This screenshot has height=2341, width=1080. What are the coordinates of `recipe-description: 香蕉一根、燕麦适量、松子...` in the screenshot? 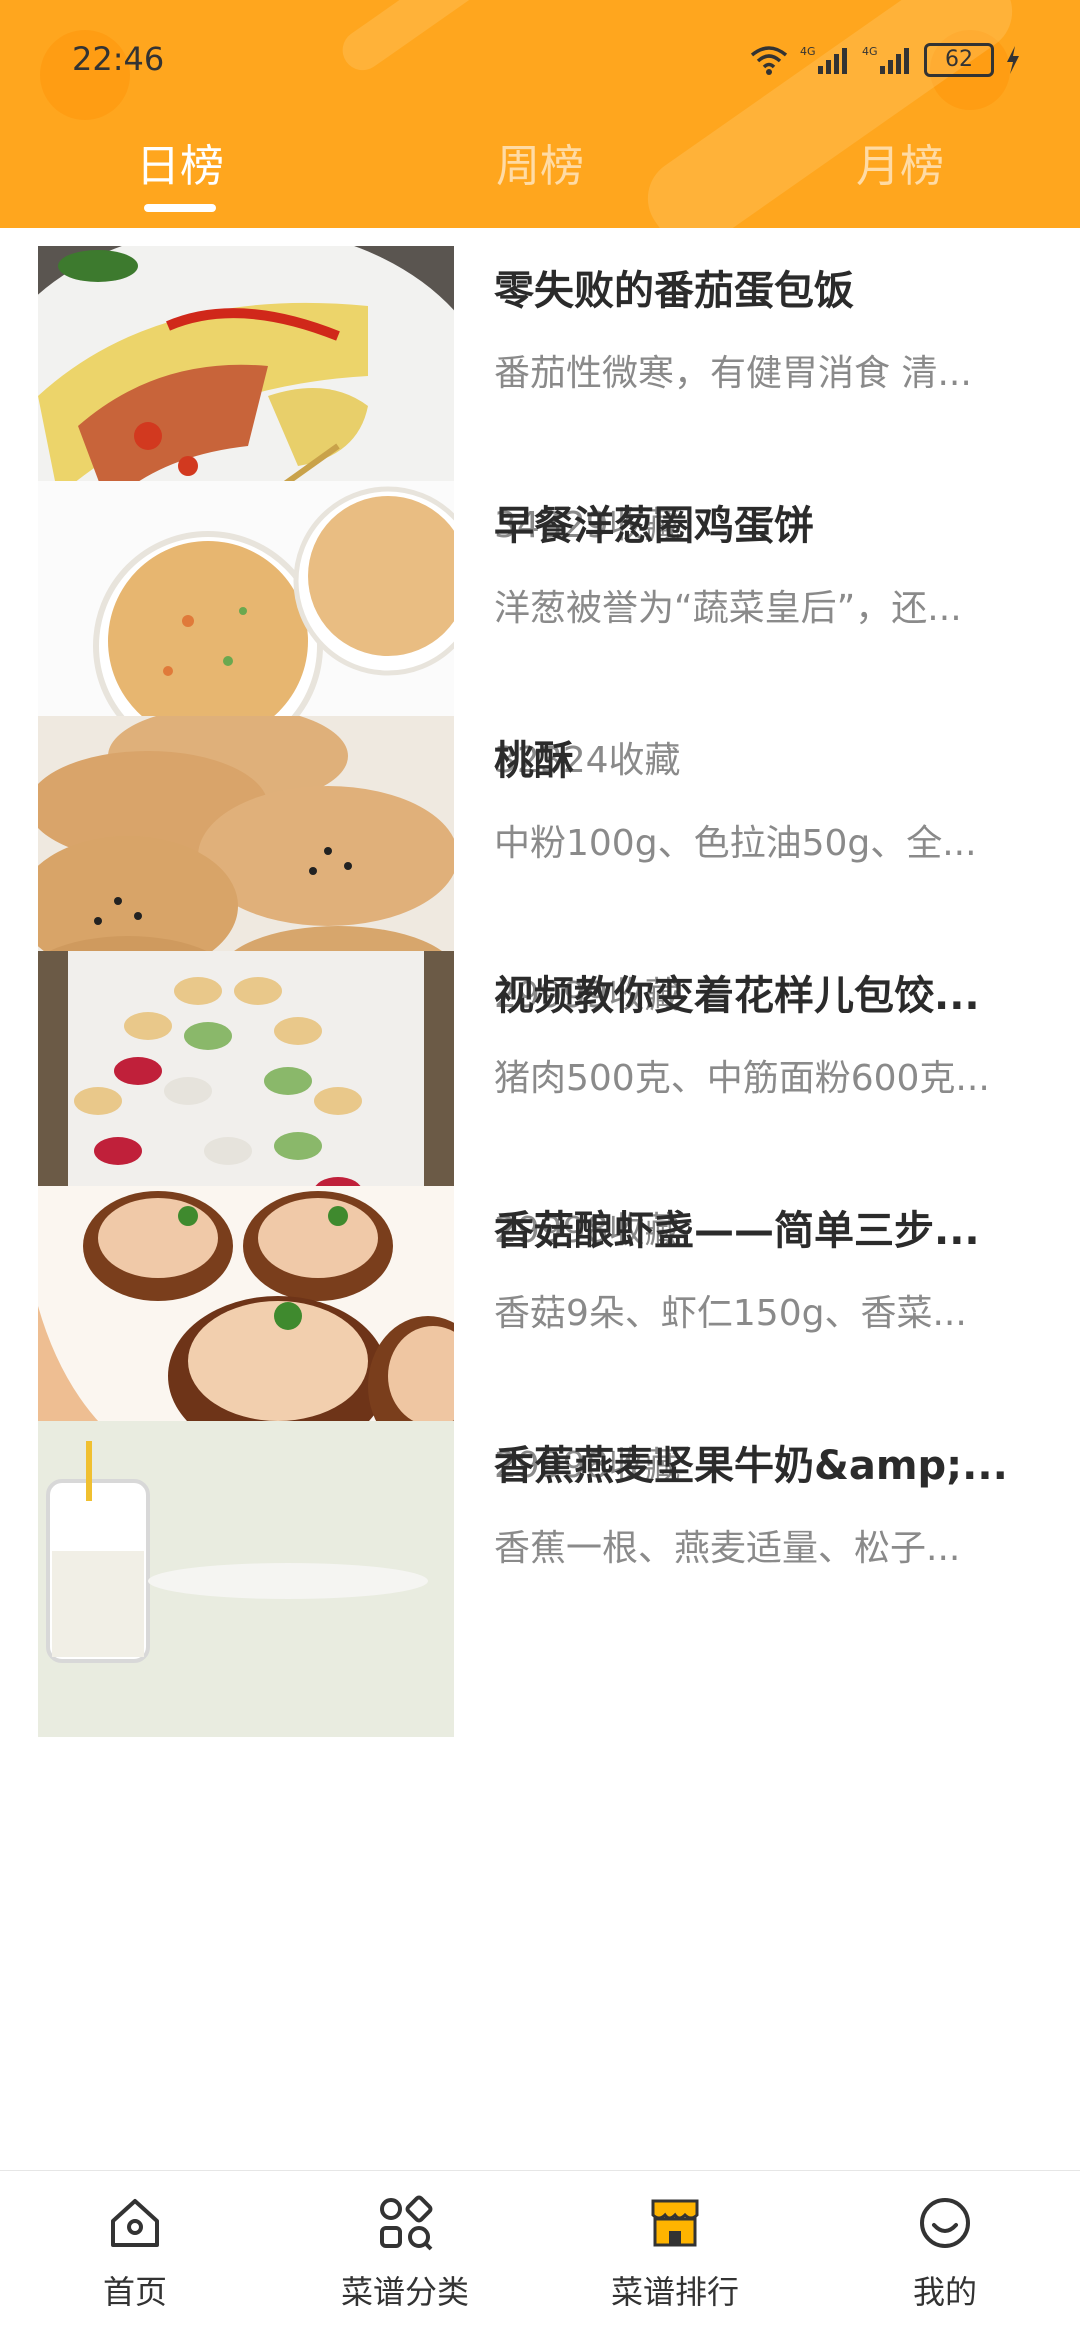 It's located at (727, 1548).